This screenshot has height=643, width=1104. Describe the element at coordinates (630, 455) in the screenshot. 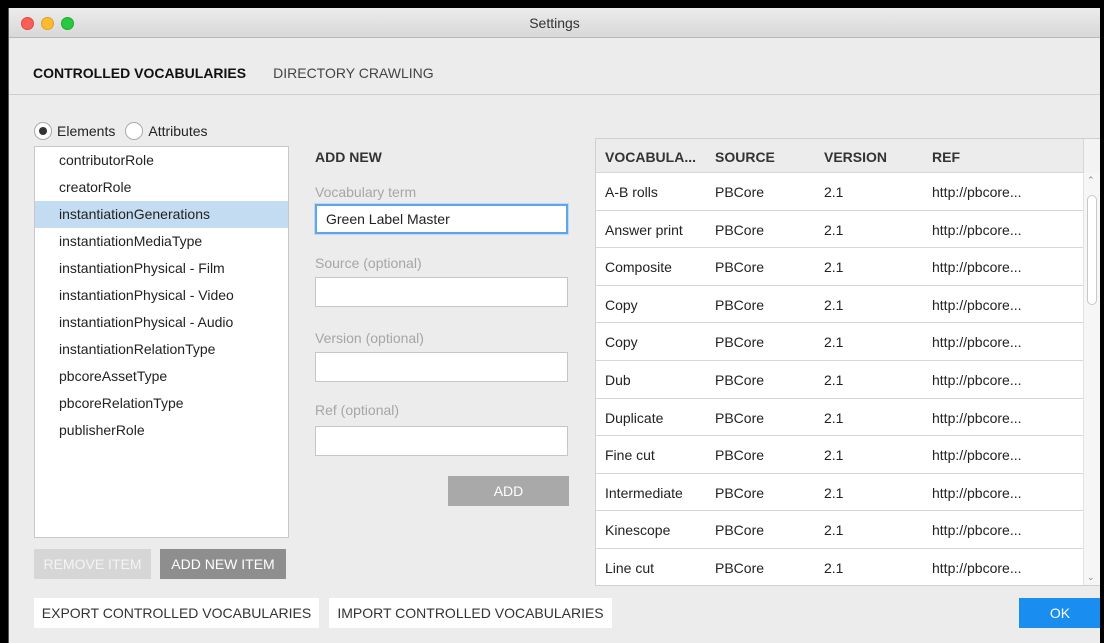

I see `cell-vocabulary: Fine cut` at that location.